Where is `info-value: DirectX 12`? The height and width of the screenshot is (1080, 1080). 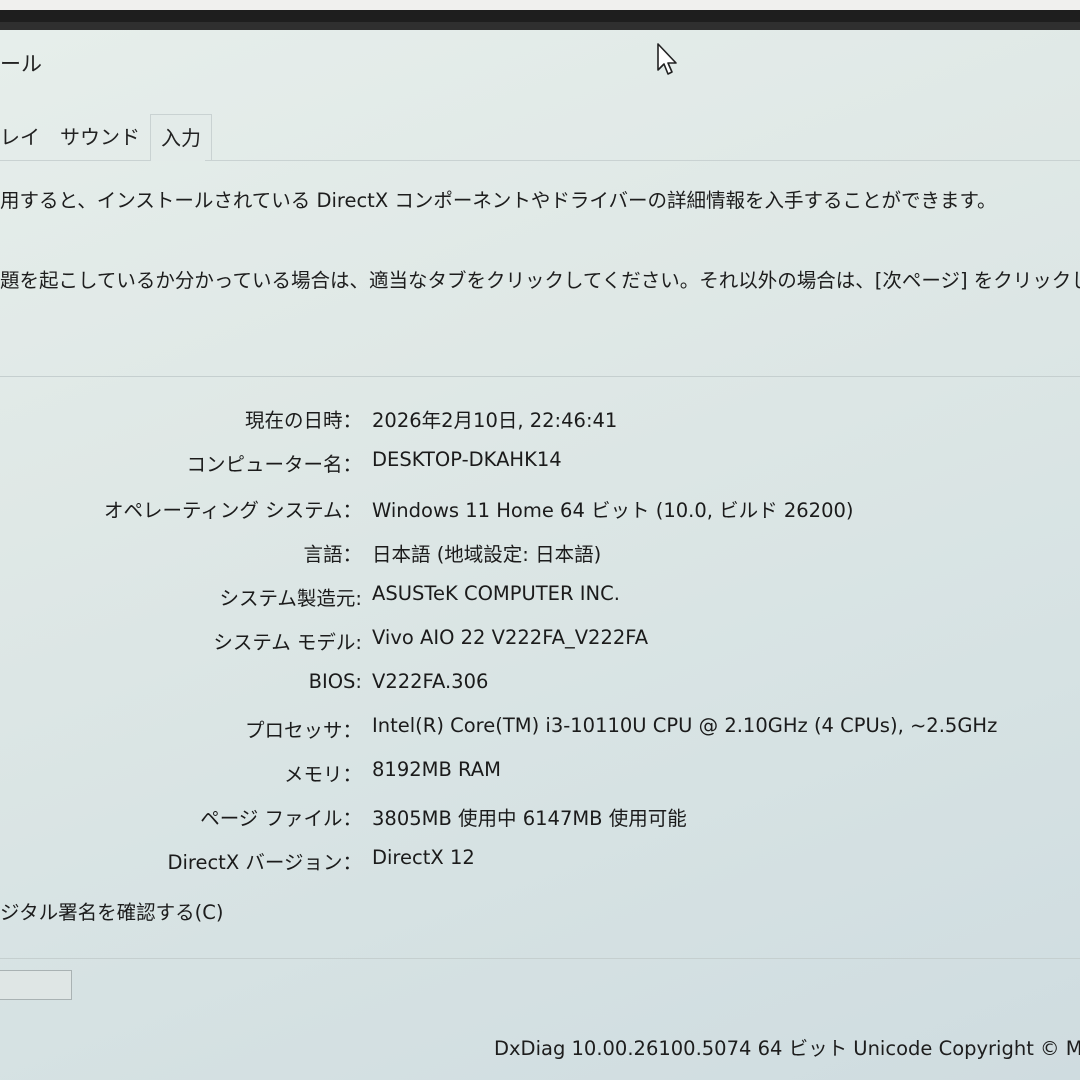
info-value: DirectX 12 is located at coordinates (423, 857).